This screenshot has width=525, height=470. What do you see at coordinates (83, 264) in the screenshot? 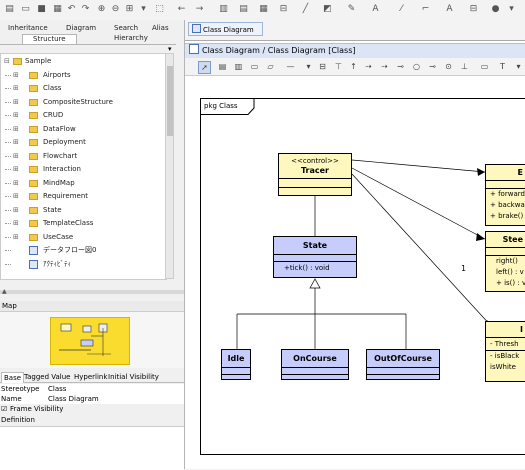
I see `tree-item: ｱｸﾃｨﾋﾞﾃｨ` at bounding box center [83, 264].